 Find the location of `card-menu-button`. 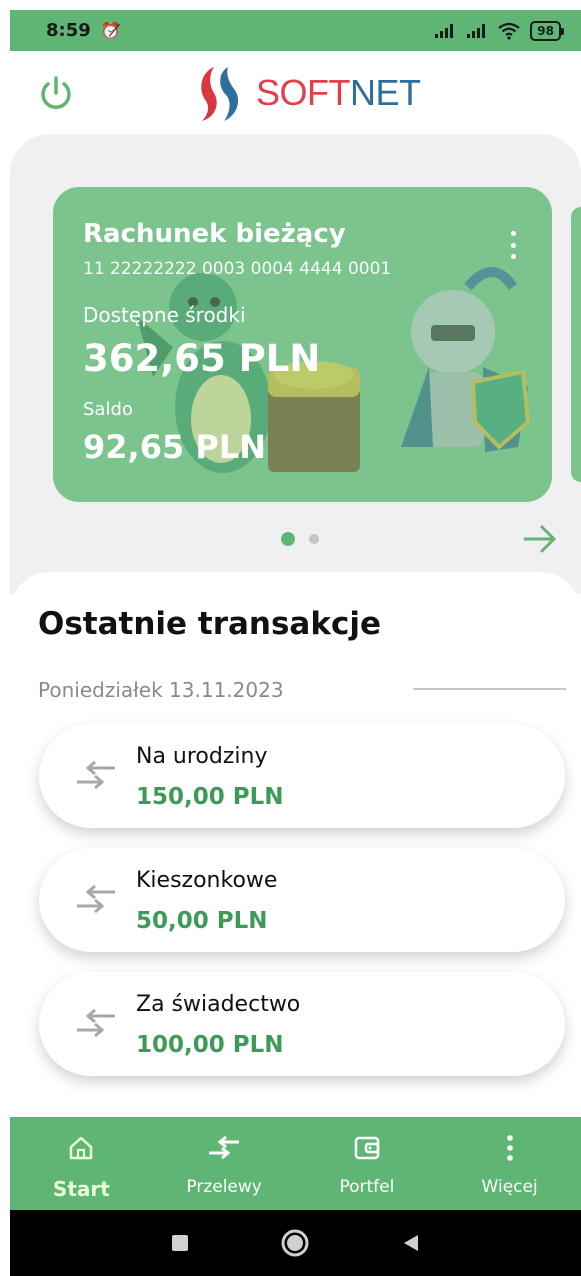

card-menu-button is located at coordinates (513, 245).